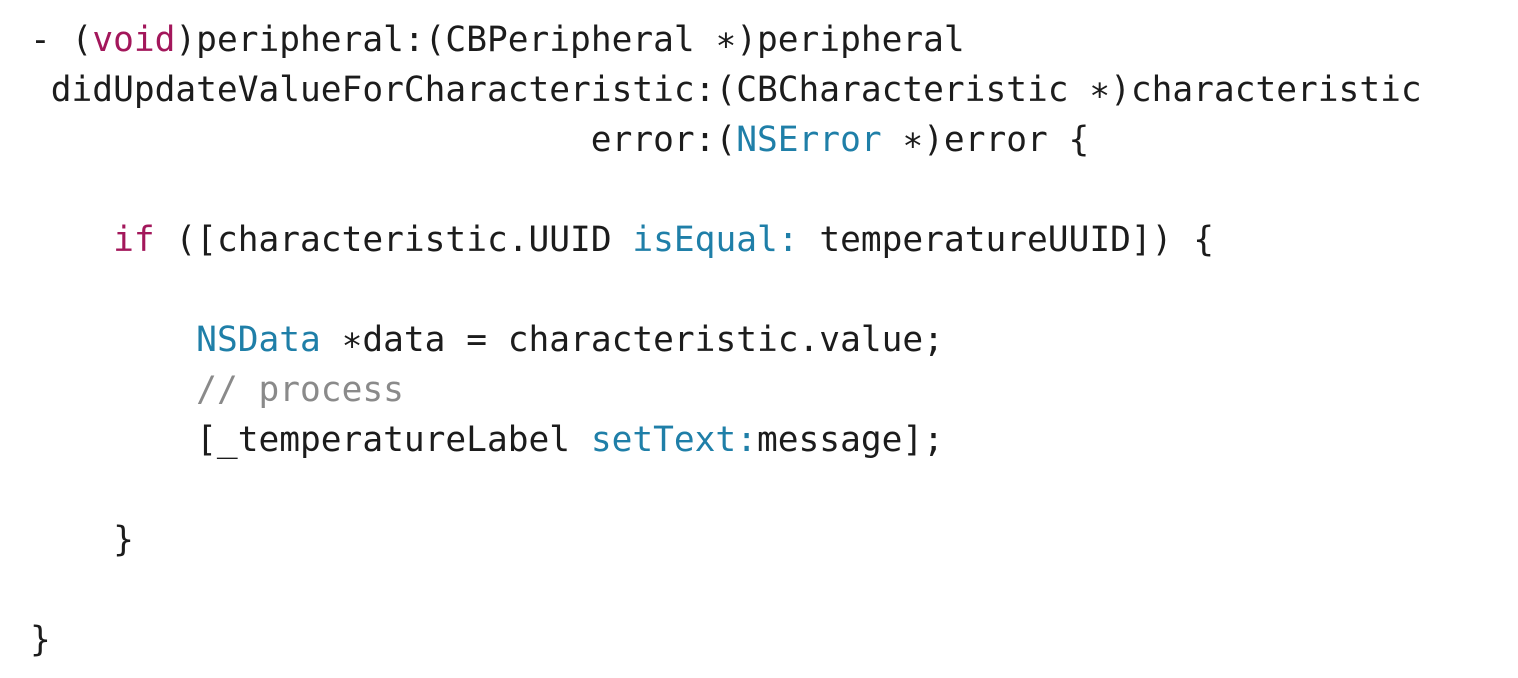 The width and height of the screenshot is (1518, 678). Describe the element at coordinates (850, 440) in the screenshot. I see `code-token-plain: message];` at that location.